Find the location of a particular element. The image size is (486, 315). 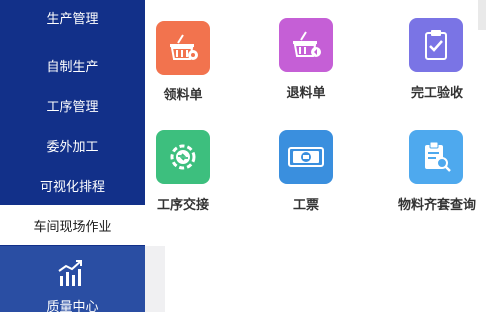

nav-item-outsourcing: 委外加工 is located at coordinates (72, 145).